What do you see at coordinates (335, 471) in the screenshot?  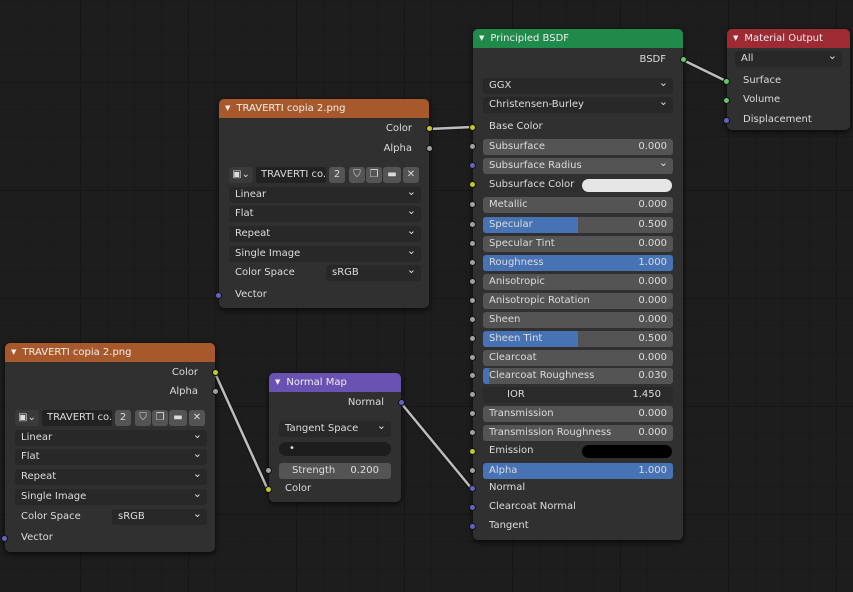 I see `strength-field: Strength 0.200` at bounding box center [335, 471].